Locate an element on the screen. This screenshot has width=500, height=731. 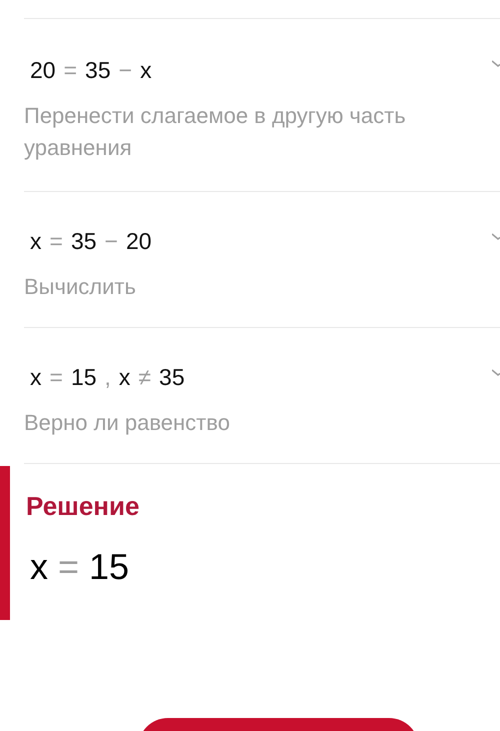
equation: x = 15 is located at coordinates (80, 567).